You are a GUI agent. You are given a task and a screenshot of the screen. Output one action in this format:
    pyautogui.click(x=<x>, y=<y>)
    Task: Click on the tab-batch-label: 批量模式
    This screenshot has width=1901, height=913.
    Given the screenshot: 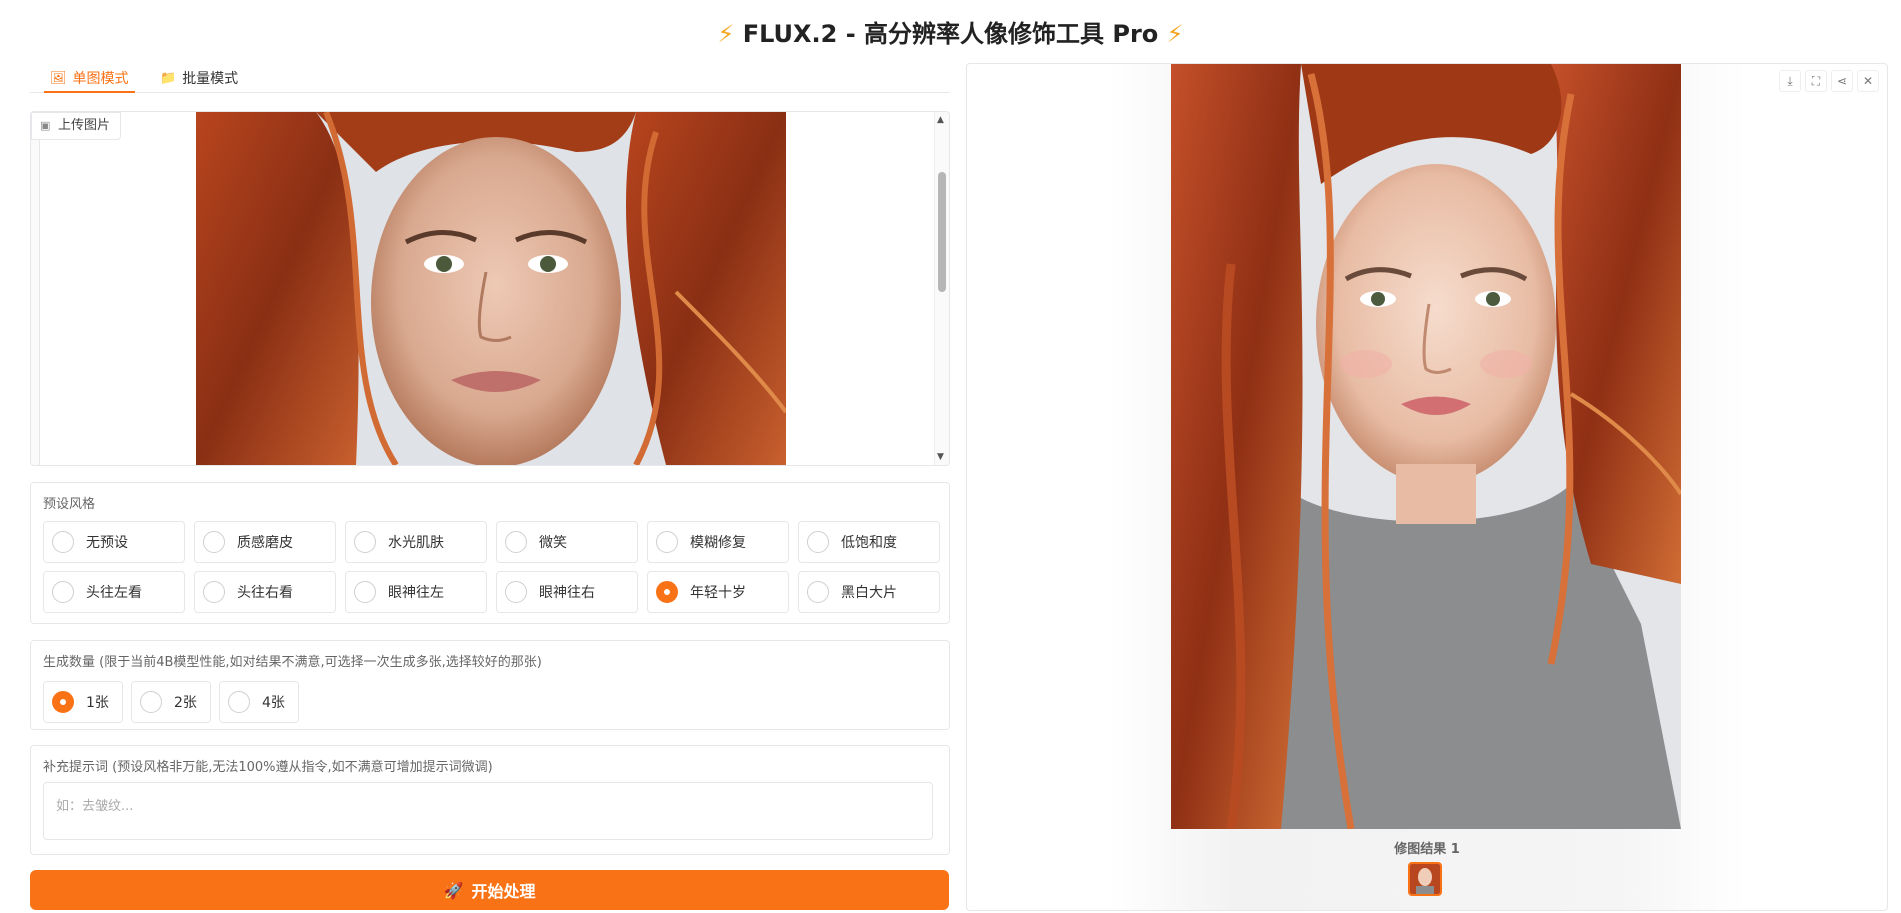 What is the action you would take?
    pyautogui.click(x=210, y=79)
    